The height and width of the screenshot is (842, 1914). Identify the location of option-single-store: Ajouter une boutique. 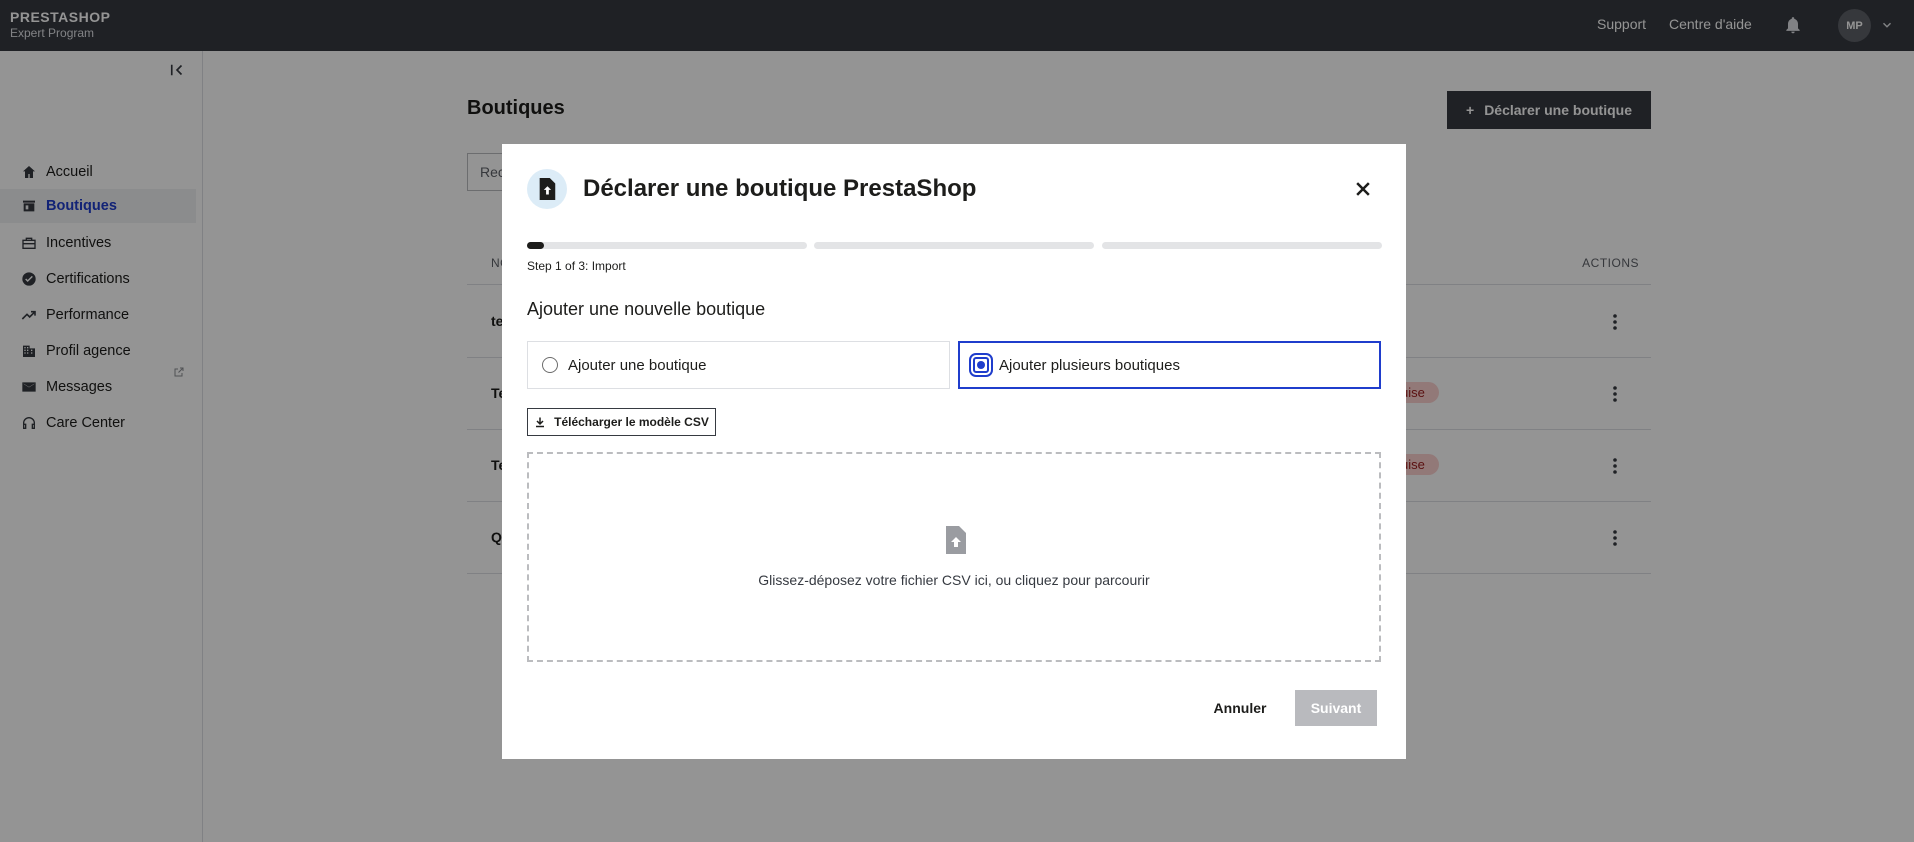
(738, 365).